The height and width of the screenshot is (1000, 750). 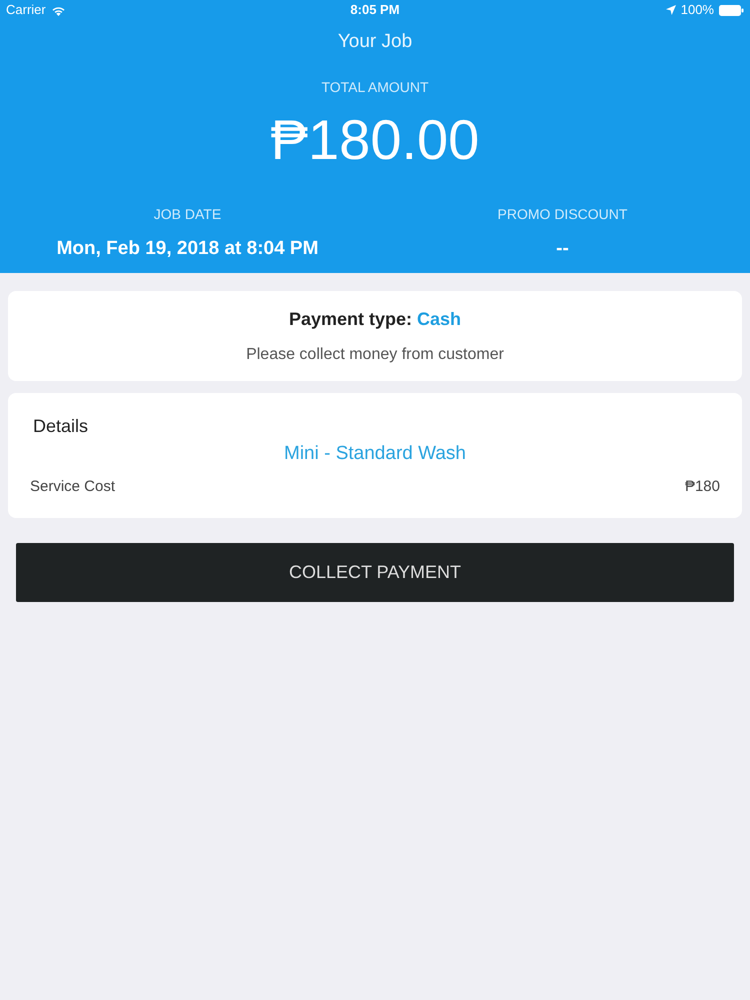 I want to click on carrier-label: Carrier, so click(x=26, y=10).